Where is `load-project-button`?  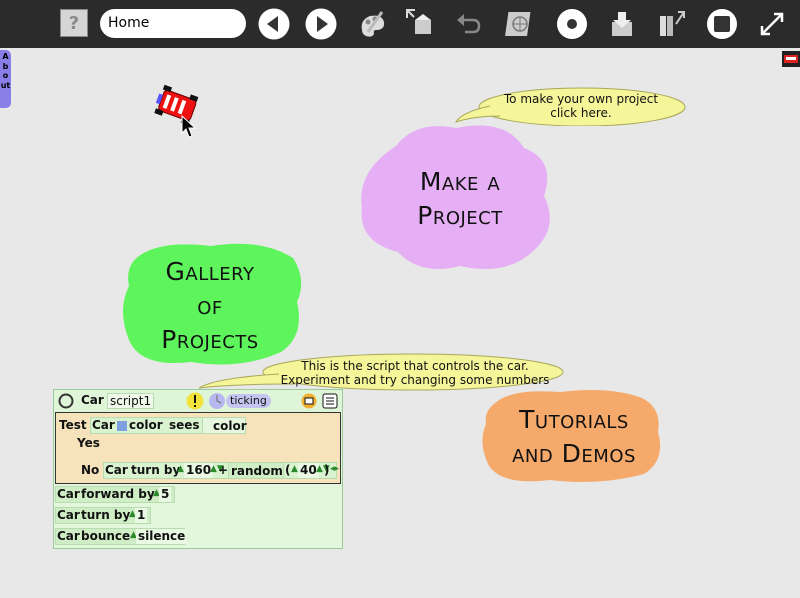
load-project-button is located at coordinates (622, 24).